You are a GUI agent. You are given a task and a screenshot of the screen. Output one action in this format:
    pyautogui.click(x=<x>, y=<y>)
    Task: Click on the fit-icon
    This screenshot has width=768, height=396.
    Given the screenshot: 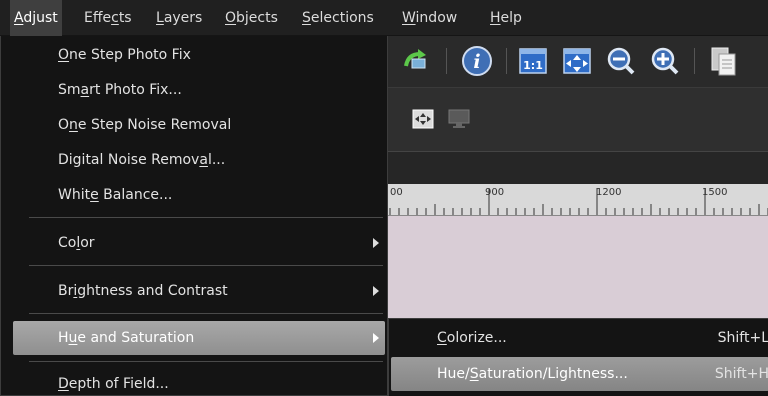 What is the action you would take?
    pyautogui.click(x=423, y=119)
    